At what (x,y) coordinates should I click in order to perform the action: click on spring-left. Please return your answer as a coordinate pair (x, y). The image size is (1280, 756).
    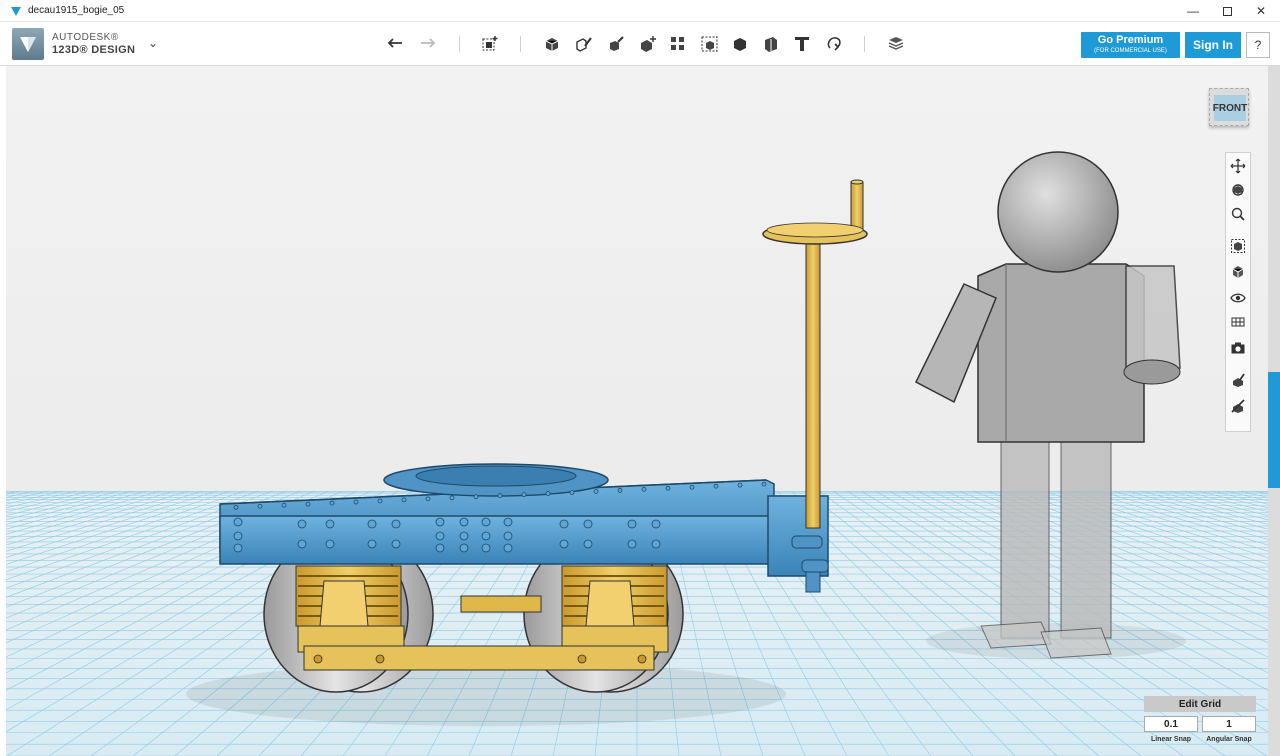
    Looking at the image, I should click on (348, 596).